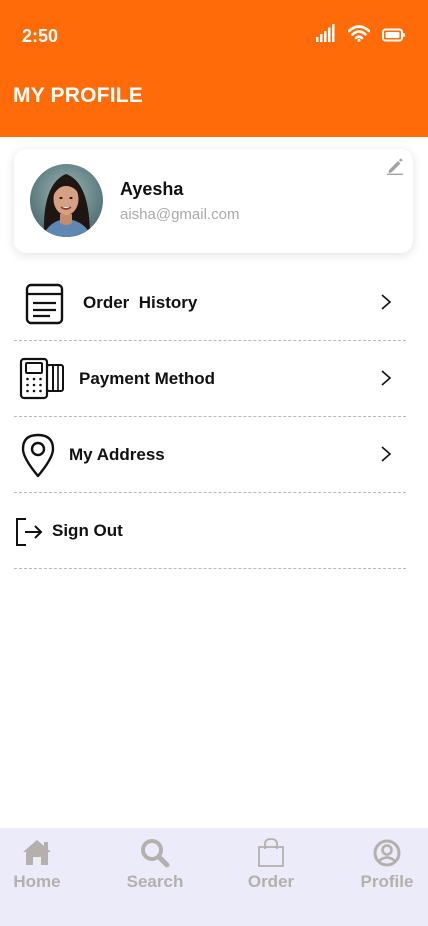 This screenshot has height=926, width=428. I want to click on menu-label-sign-out: Sign Out, so click(87, 530).